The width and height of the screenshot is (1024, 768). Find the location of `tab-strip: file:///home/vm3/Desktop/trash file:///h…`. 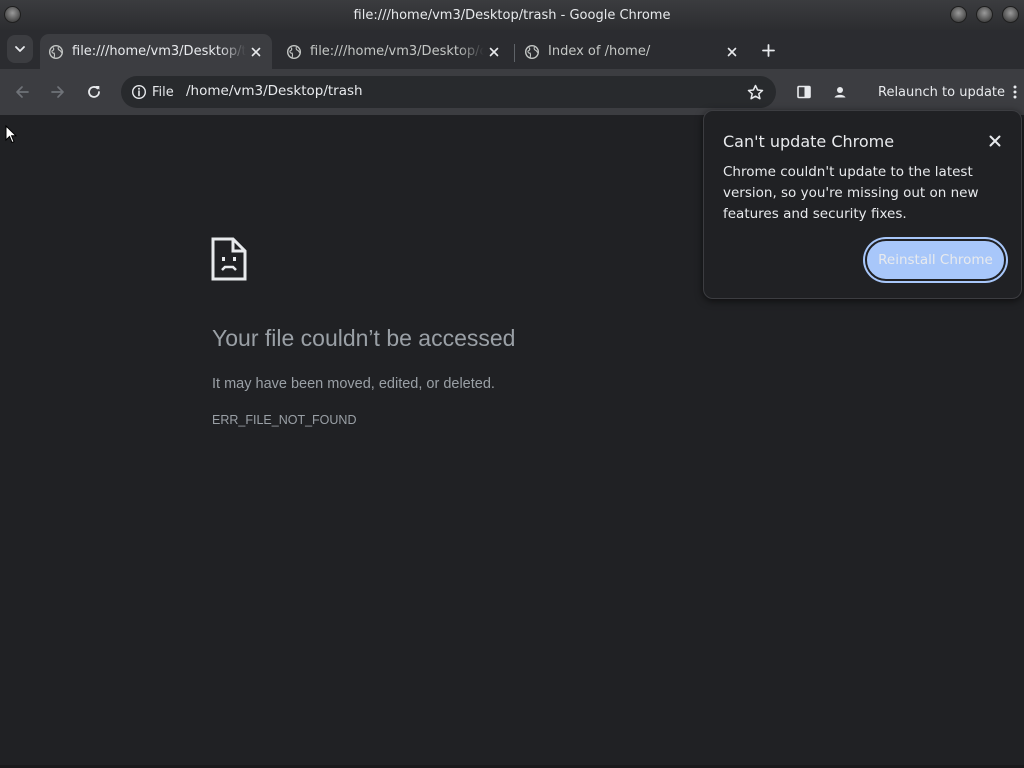

tab-strip: file:///home/vm3/Desktop/trash file:///h… is located at coordinates (512, 49).